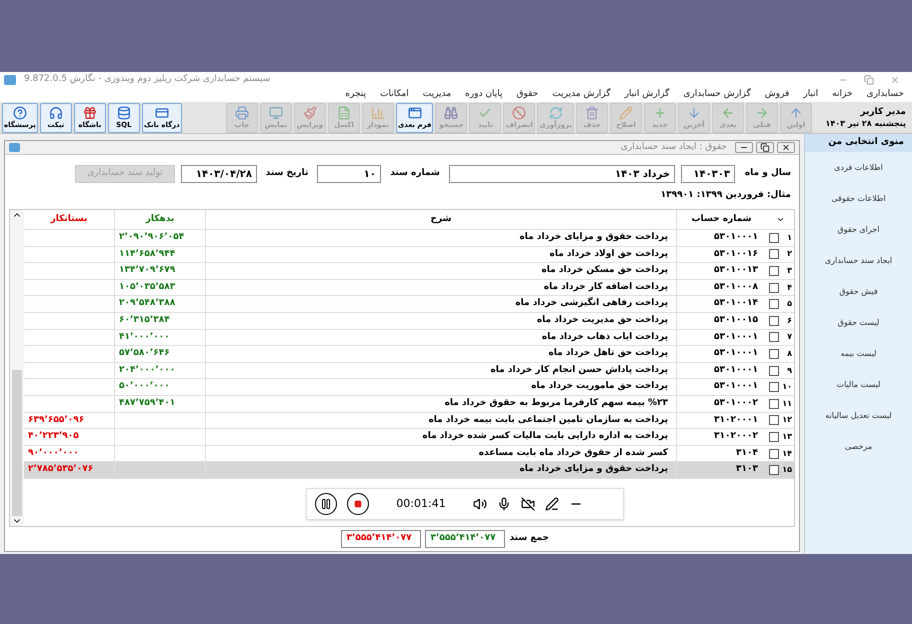 Image resolution: width=912 pixels, height=624 pixels. I want to click on table-cell: %۲۳ بیمه سهم کارفرما مربوط به حقوق خرداد ماه, so click(440, 404).